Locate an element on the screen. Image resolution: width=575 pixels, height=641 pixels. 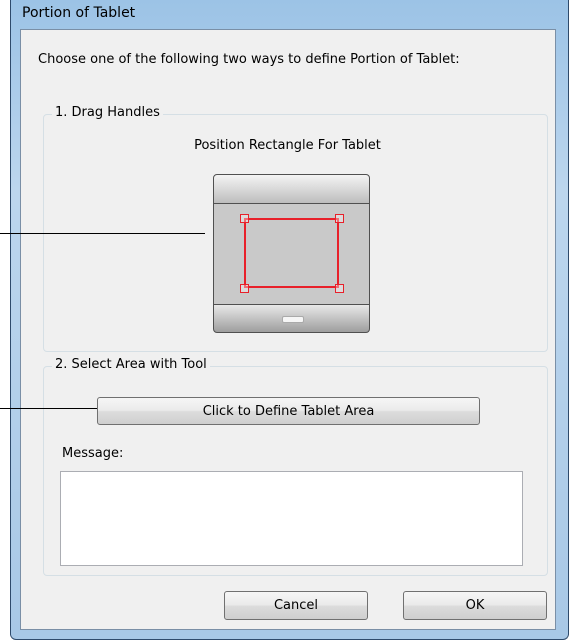
cancel-button: Cancel is located at coordinates (296, 605).